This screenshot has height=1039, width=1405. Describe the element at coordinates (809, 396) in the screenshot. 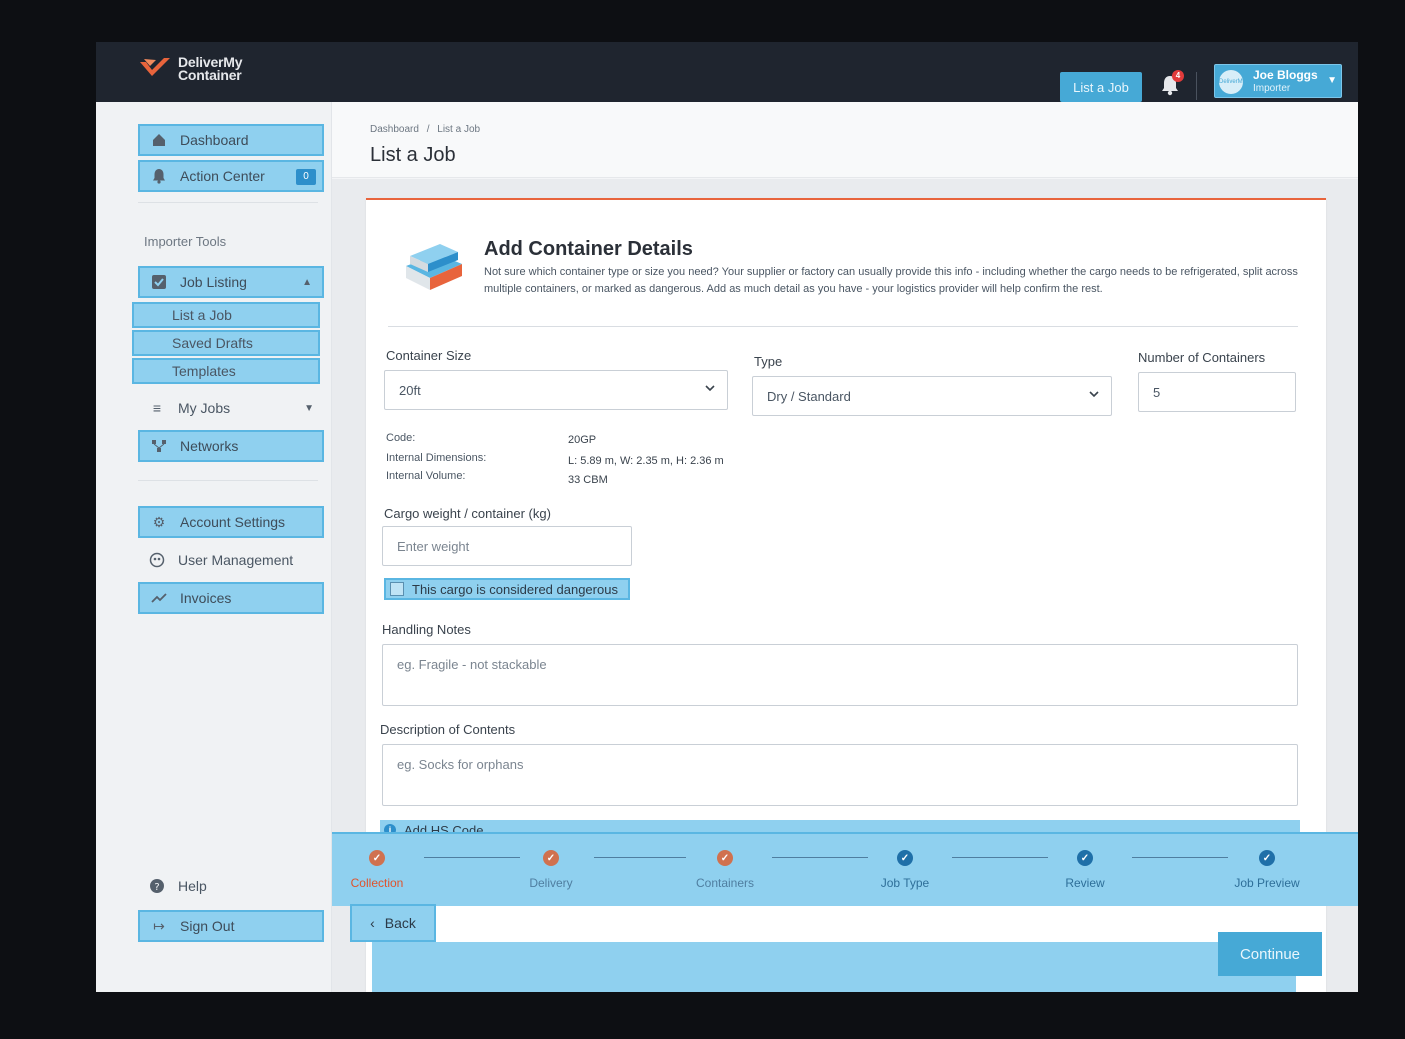

I see `type-value: Dry / Standard` at that location.